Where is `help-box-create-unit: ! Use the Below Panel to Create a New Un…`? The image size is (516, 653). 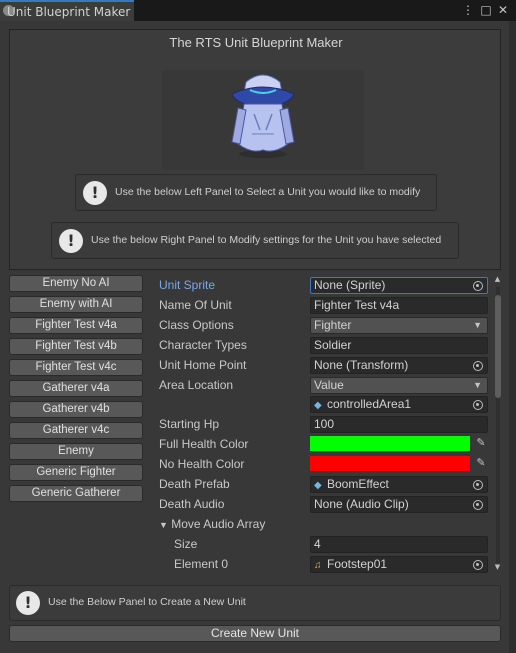 help-box-create-unit: ! Use the Below Panel to Create a New Un… is located at coordinates (255, 603).